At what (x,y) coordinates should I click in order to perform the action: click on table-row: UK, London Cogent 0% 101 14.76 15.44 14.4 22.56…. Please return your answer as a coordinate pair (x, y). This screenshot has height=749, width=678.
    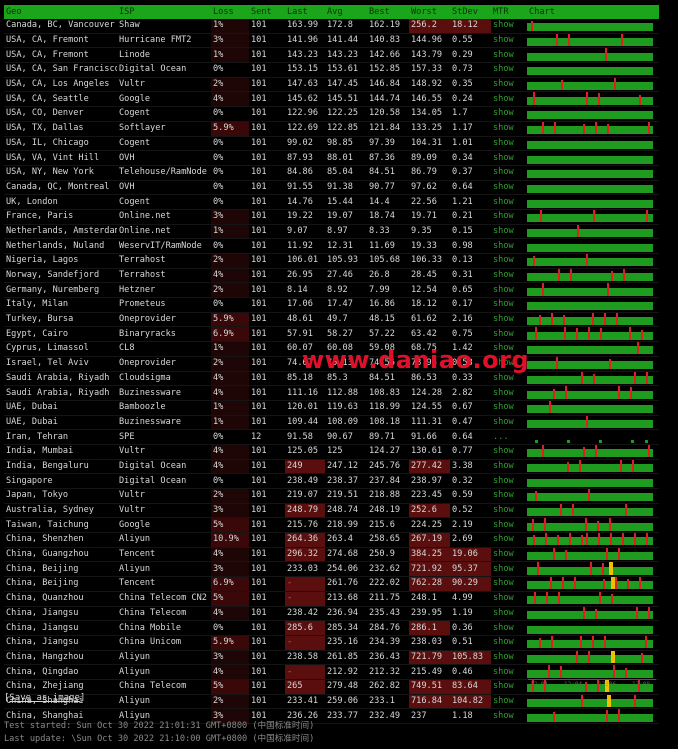
    Looking at the image, I should click on (331, 202).